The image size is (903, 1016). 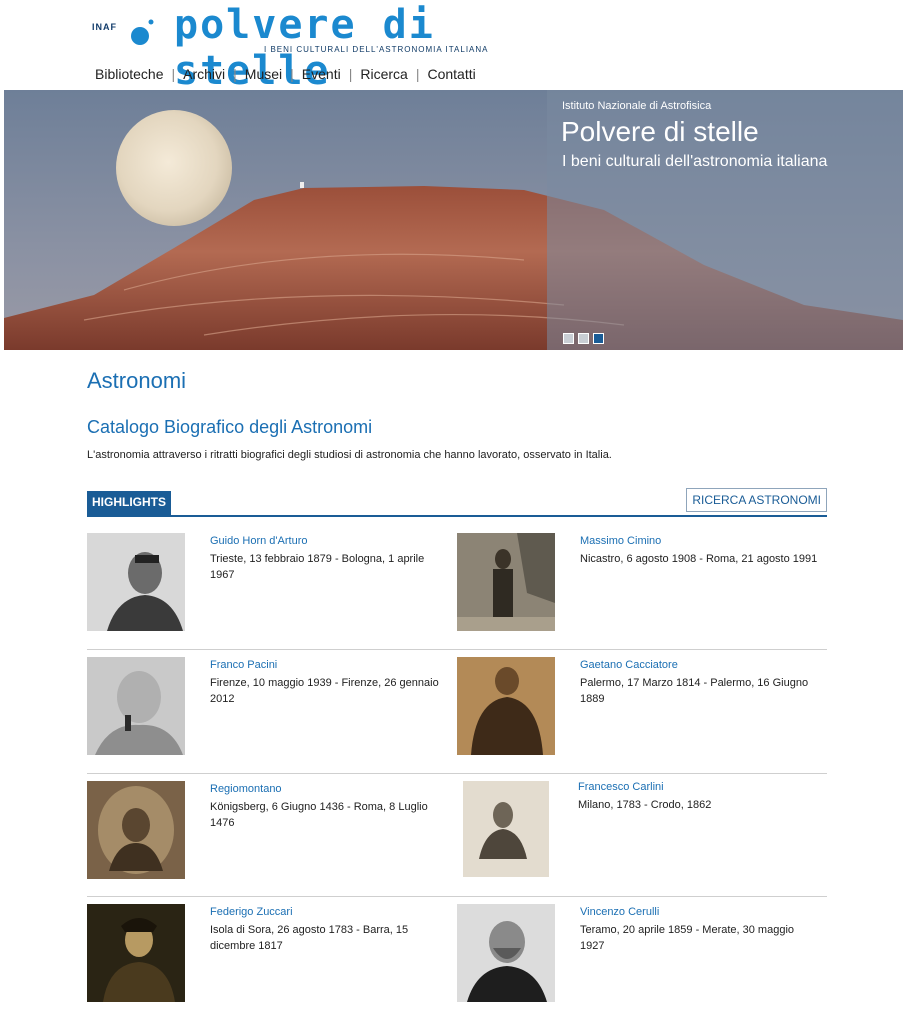 I want to click on inaf-logo-icon, so click(x=142, y=32).